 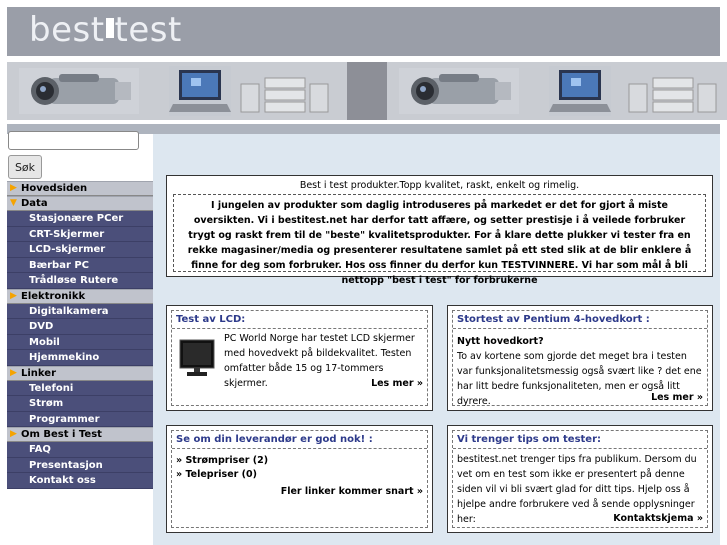 I want to click on product-banner, so click(x=367, y=91).